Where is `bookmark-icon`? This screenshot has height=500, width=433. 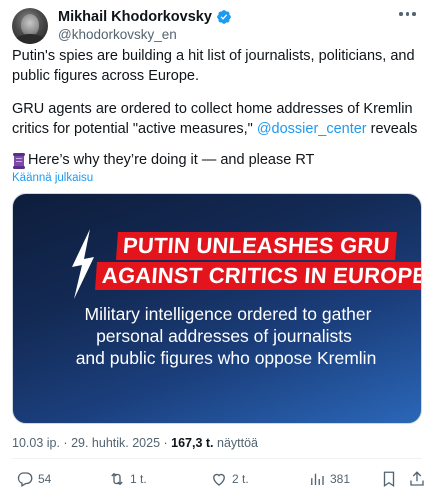 bookmark-icon is located at coordinates (389, 479).